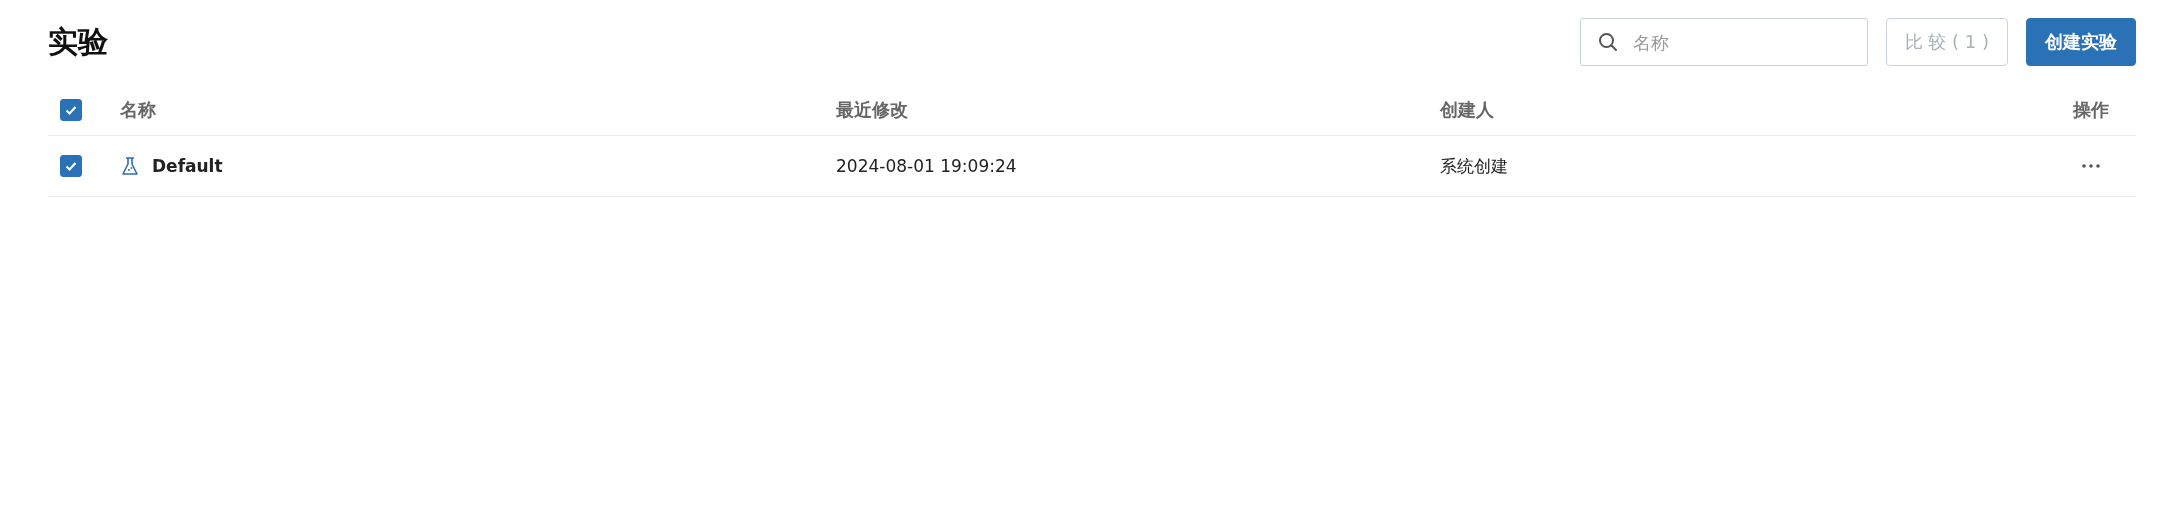 The image size is (2164, 505). I want to click on column-header: 创建人, so click(1467, 110).